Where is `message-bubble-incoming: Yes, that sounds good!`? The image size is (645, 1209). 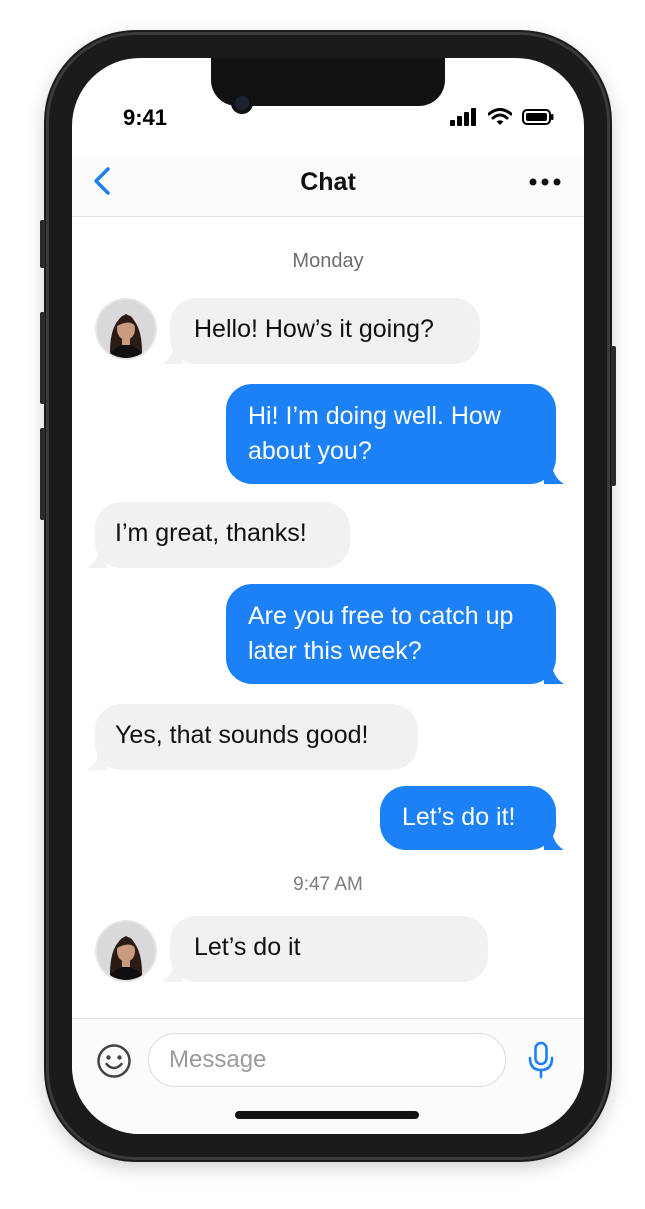
message-bubble-incoming: Yes, that sounds good! is located at coordinates (252, 737).